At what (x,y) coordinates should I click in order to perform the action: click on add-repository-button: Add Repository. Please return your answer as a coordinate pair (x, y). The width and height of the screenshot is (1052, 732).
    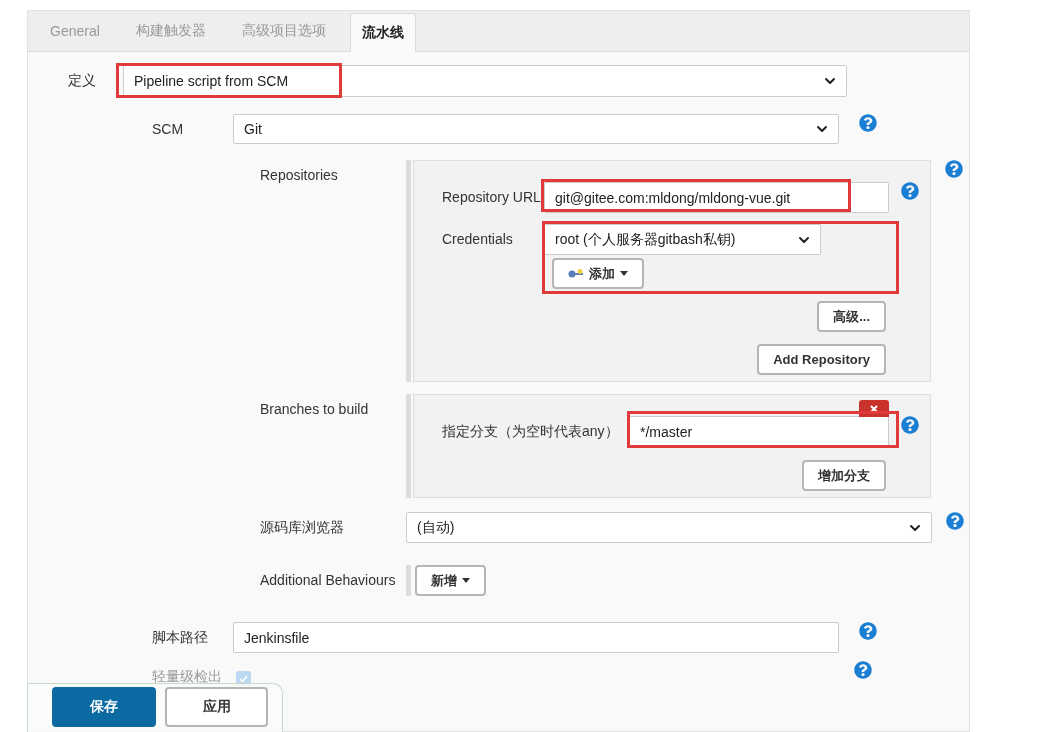
    Looking at the image, I should click on (821, 359).